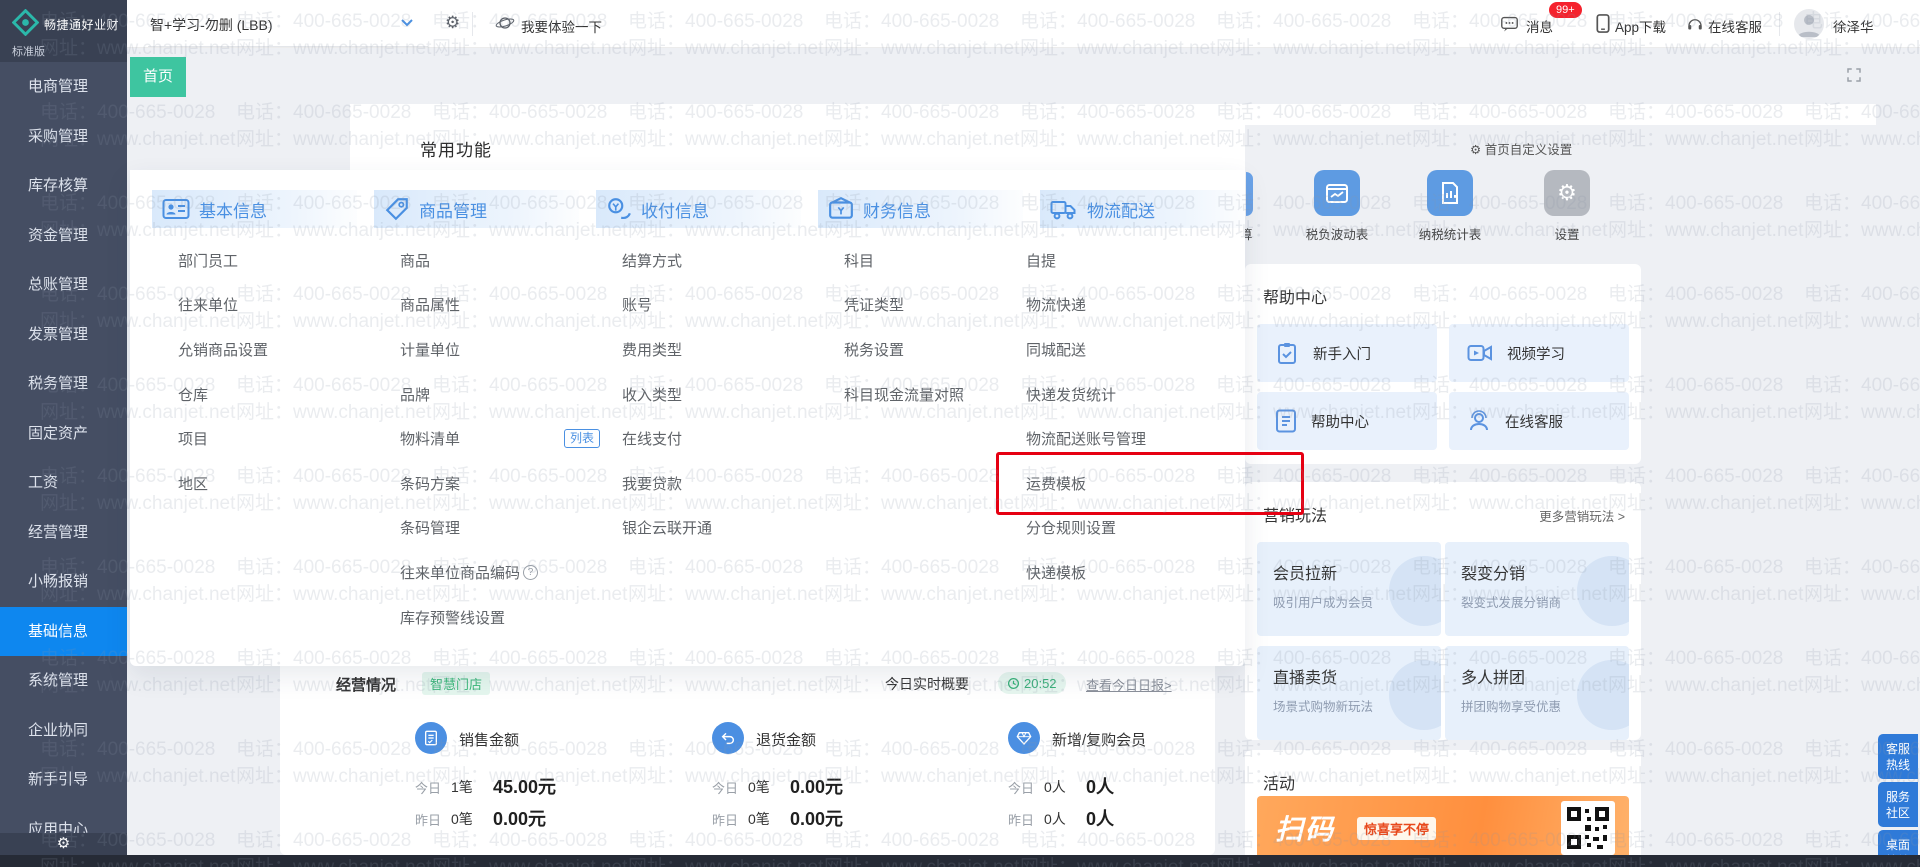 Image resolution: width=1920 pixels, height=867 pixels. Describe the element at coordinates (1347, 421) in the screenshot. I see `help-btn-help-center: 帮助中心` at that location.